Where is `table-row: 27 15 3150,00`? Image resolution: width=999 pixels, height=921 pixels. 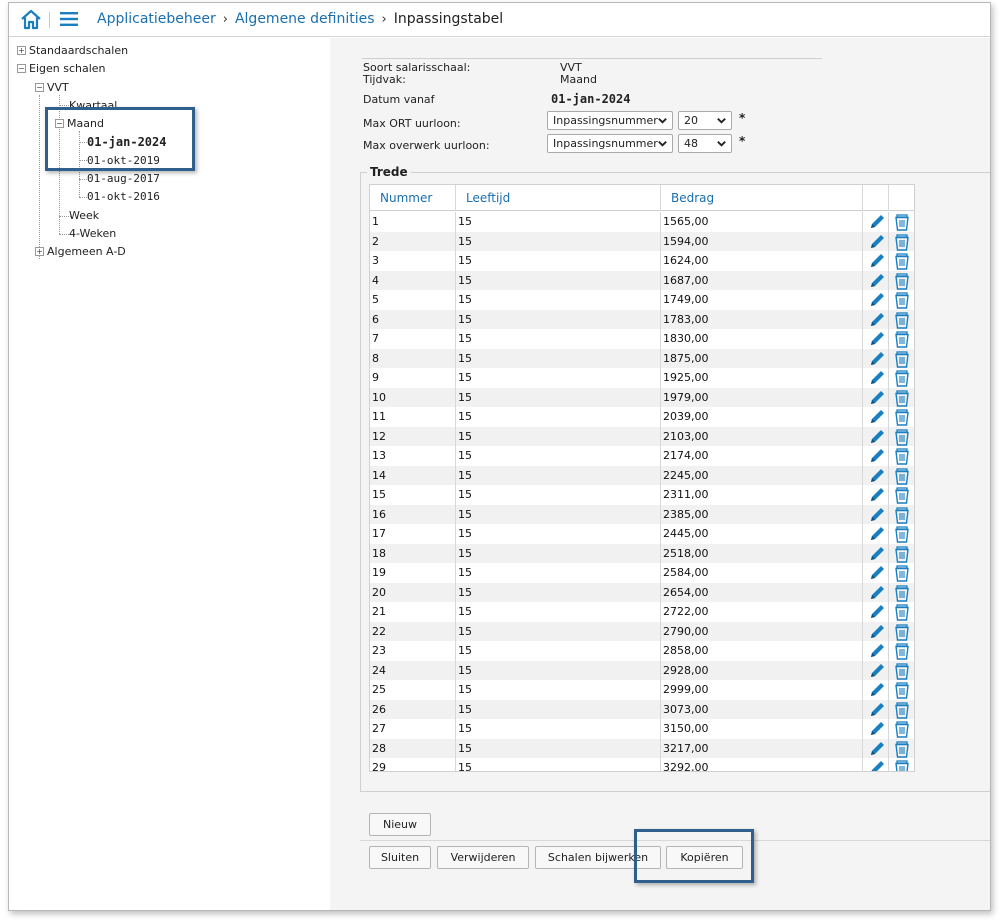 table-row: 27 15 3150,00 is located at coordinates (642, 729).